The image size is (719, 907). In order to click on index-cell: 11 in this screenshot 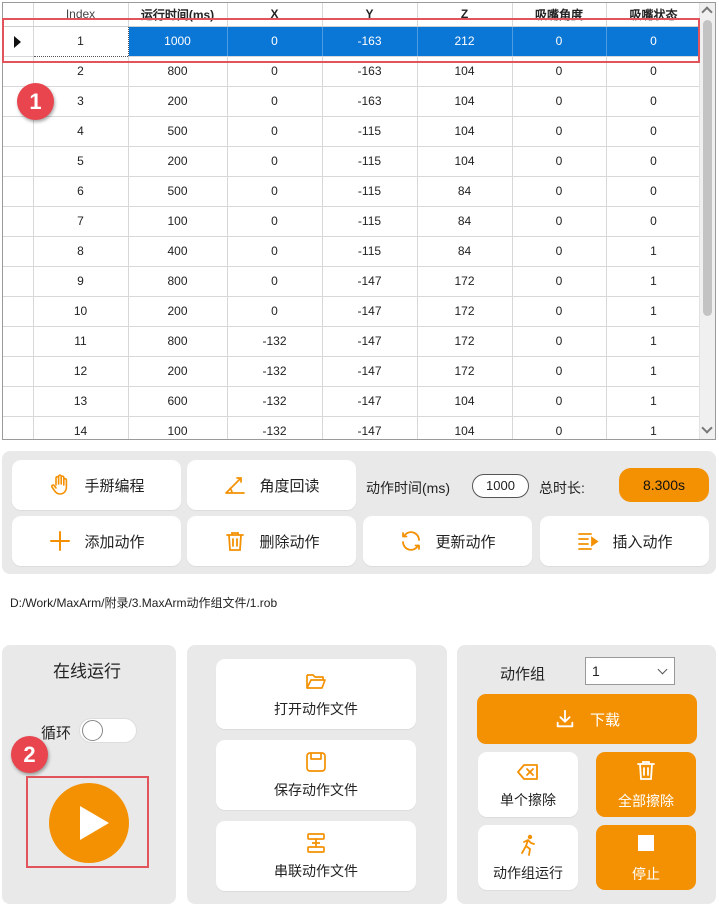, I will do `click(81, 341)`.